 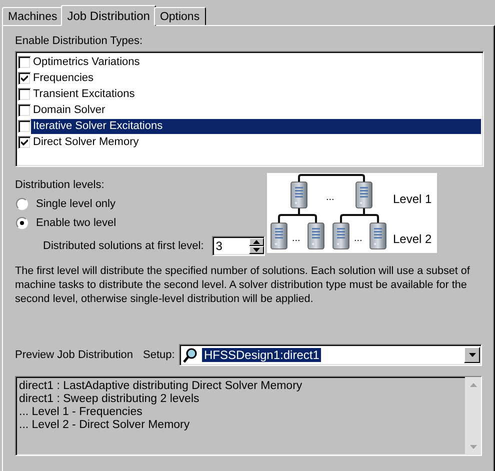 I want to click on scrollbar, so click(x=473, y=416).